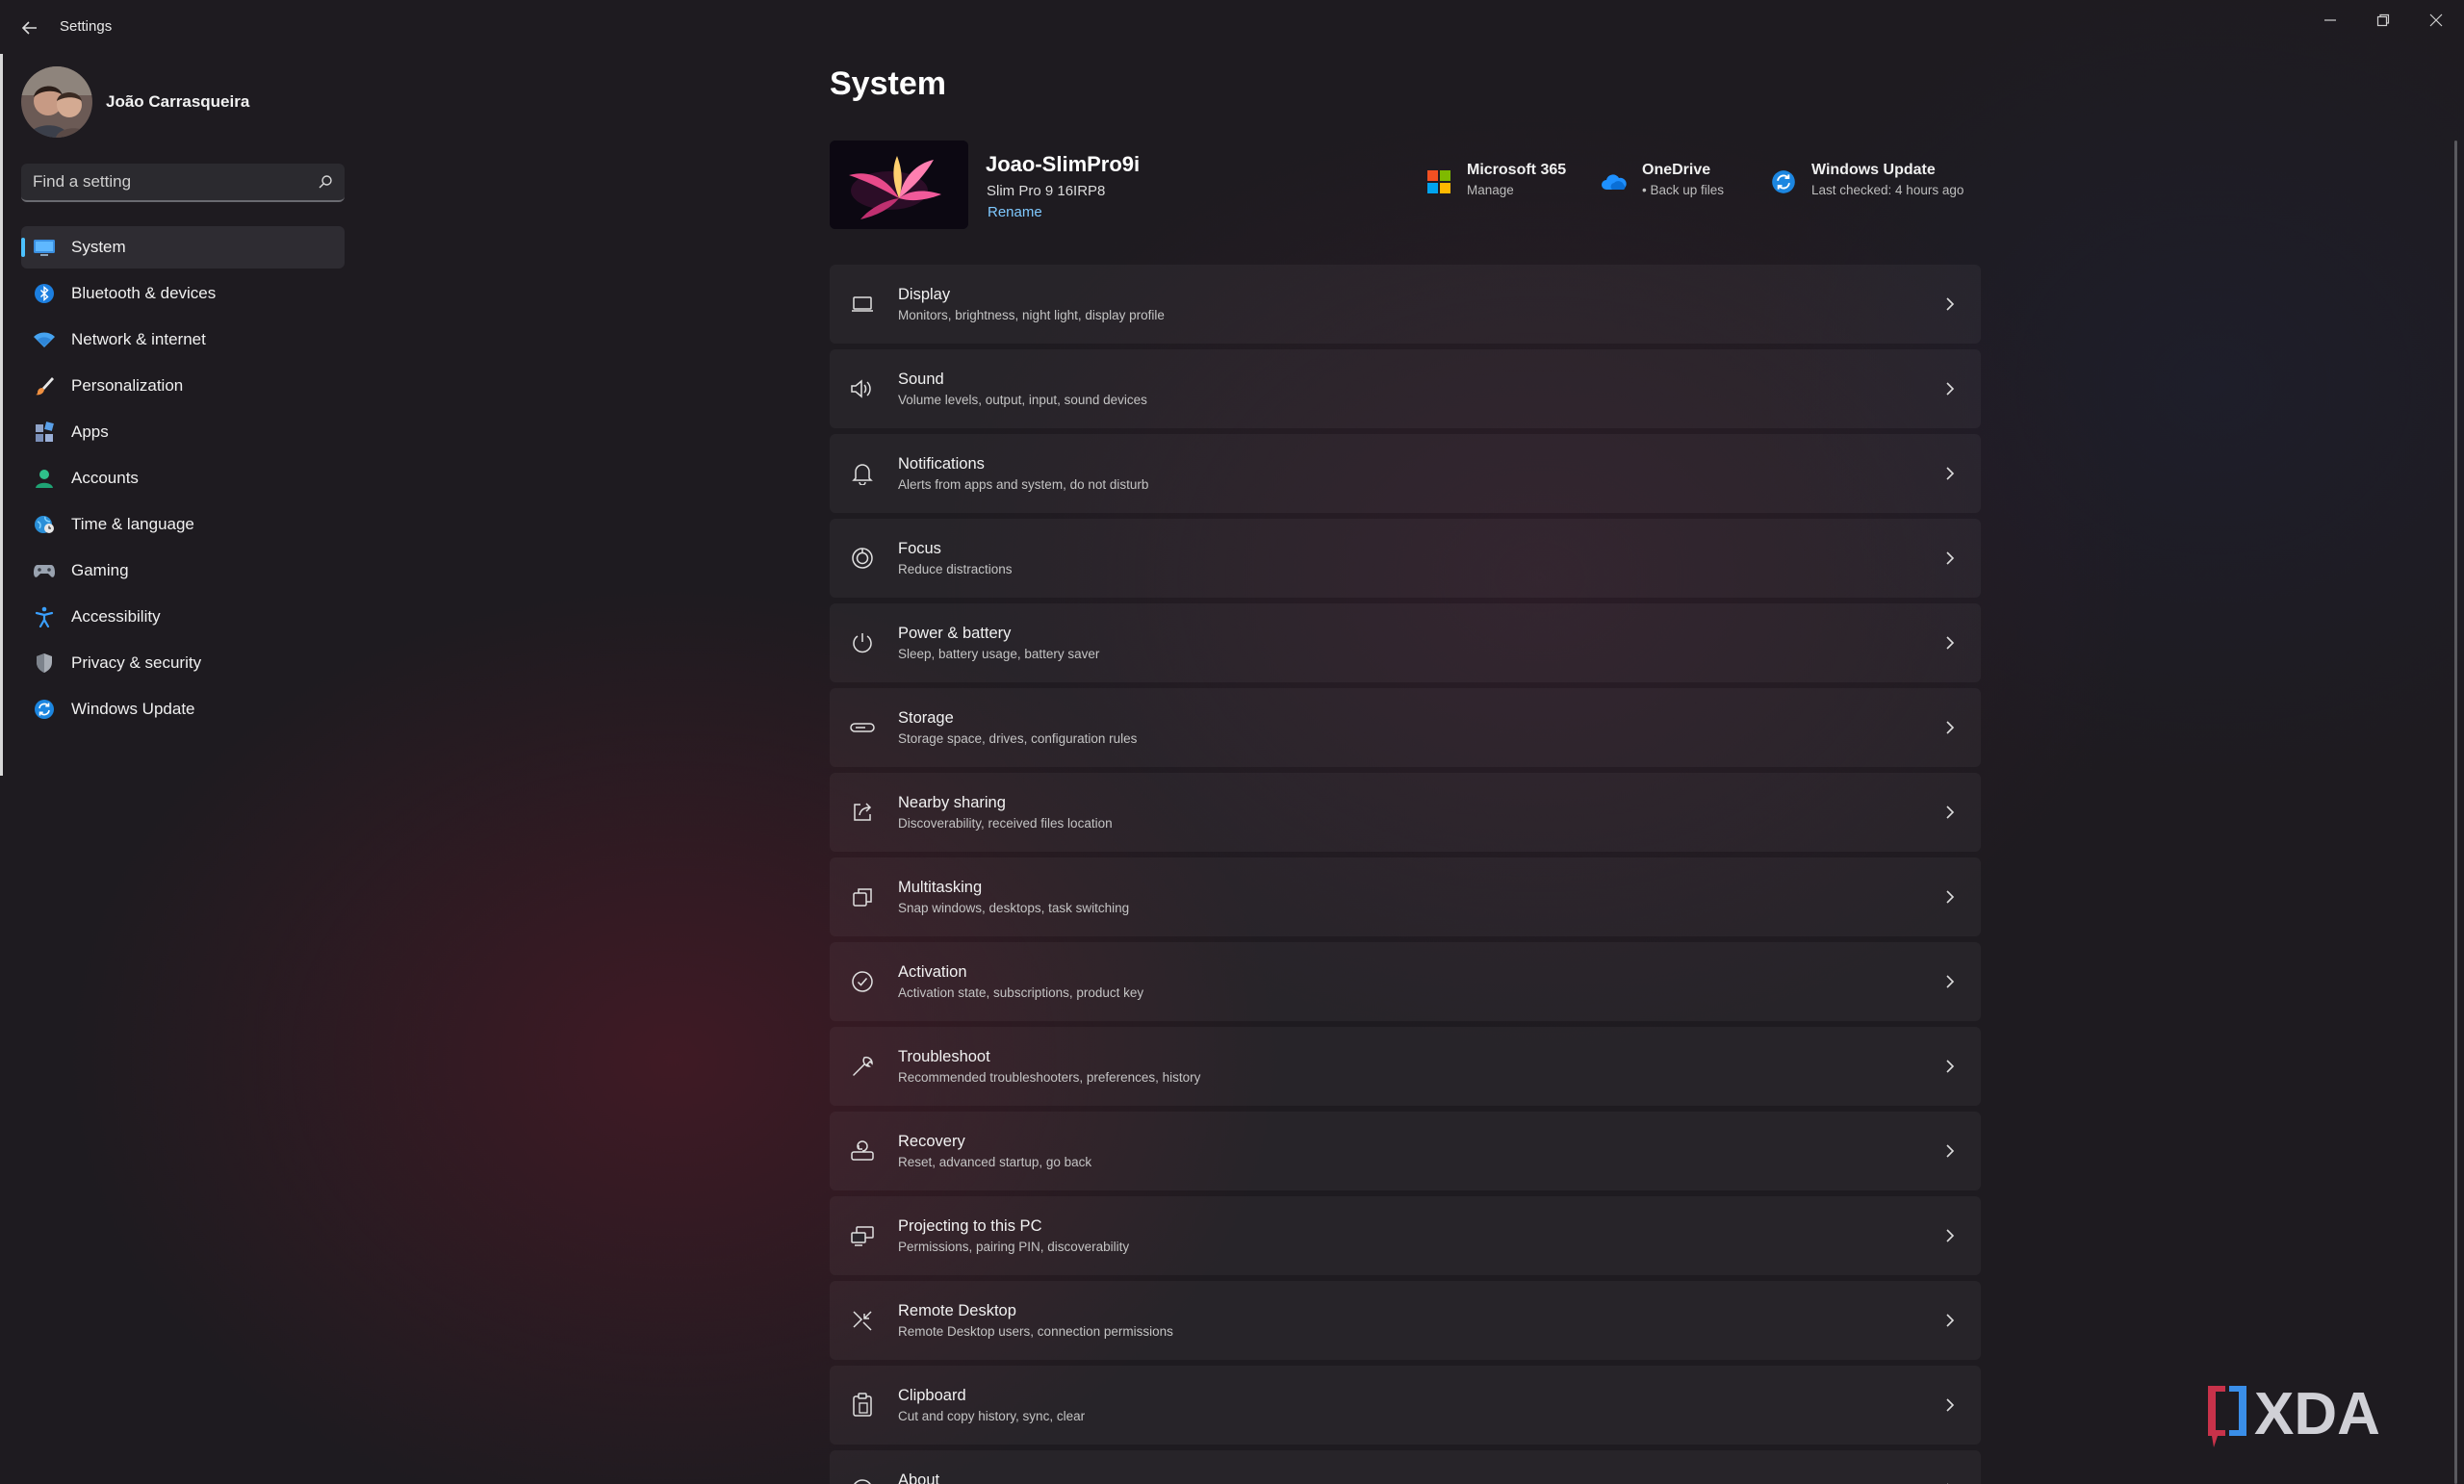  Describe the element at coordinates (183, 386) in the screenshot. I see `sidebar-item-personalization: Personalization` at that location.